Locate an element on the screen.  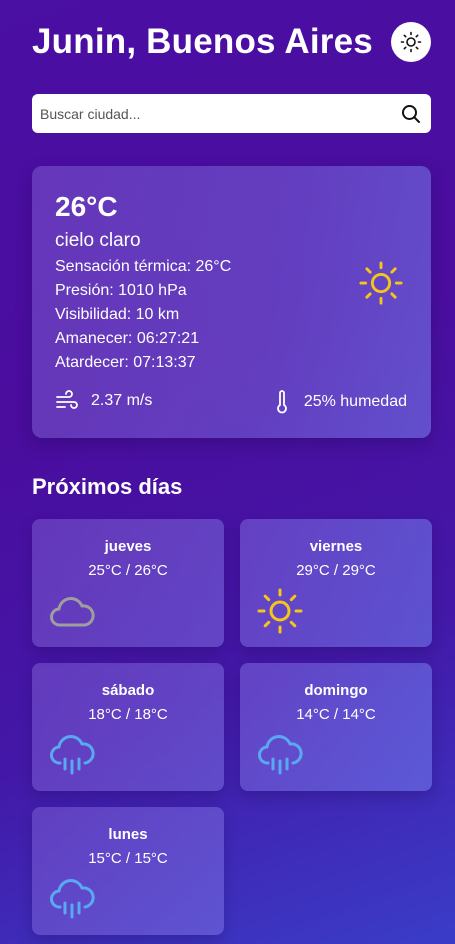
search-icon is located at coordinates (411, 113).